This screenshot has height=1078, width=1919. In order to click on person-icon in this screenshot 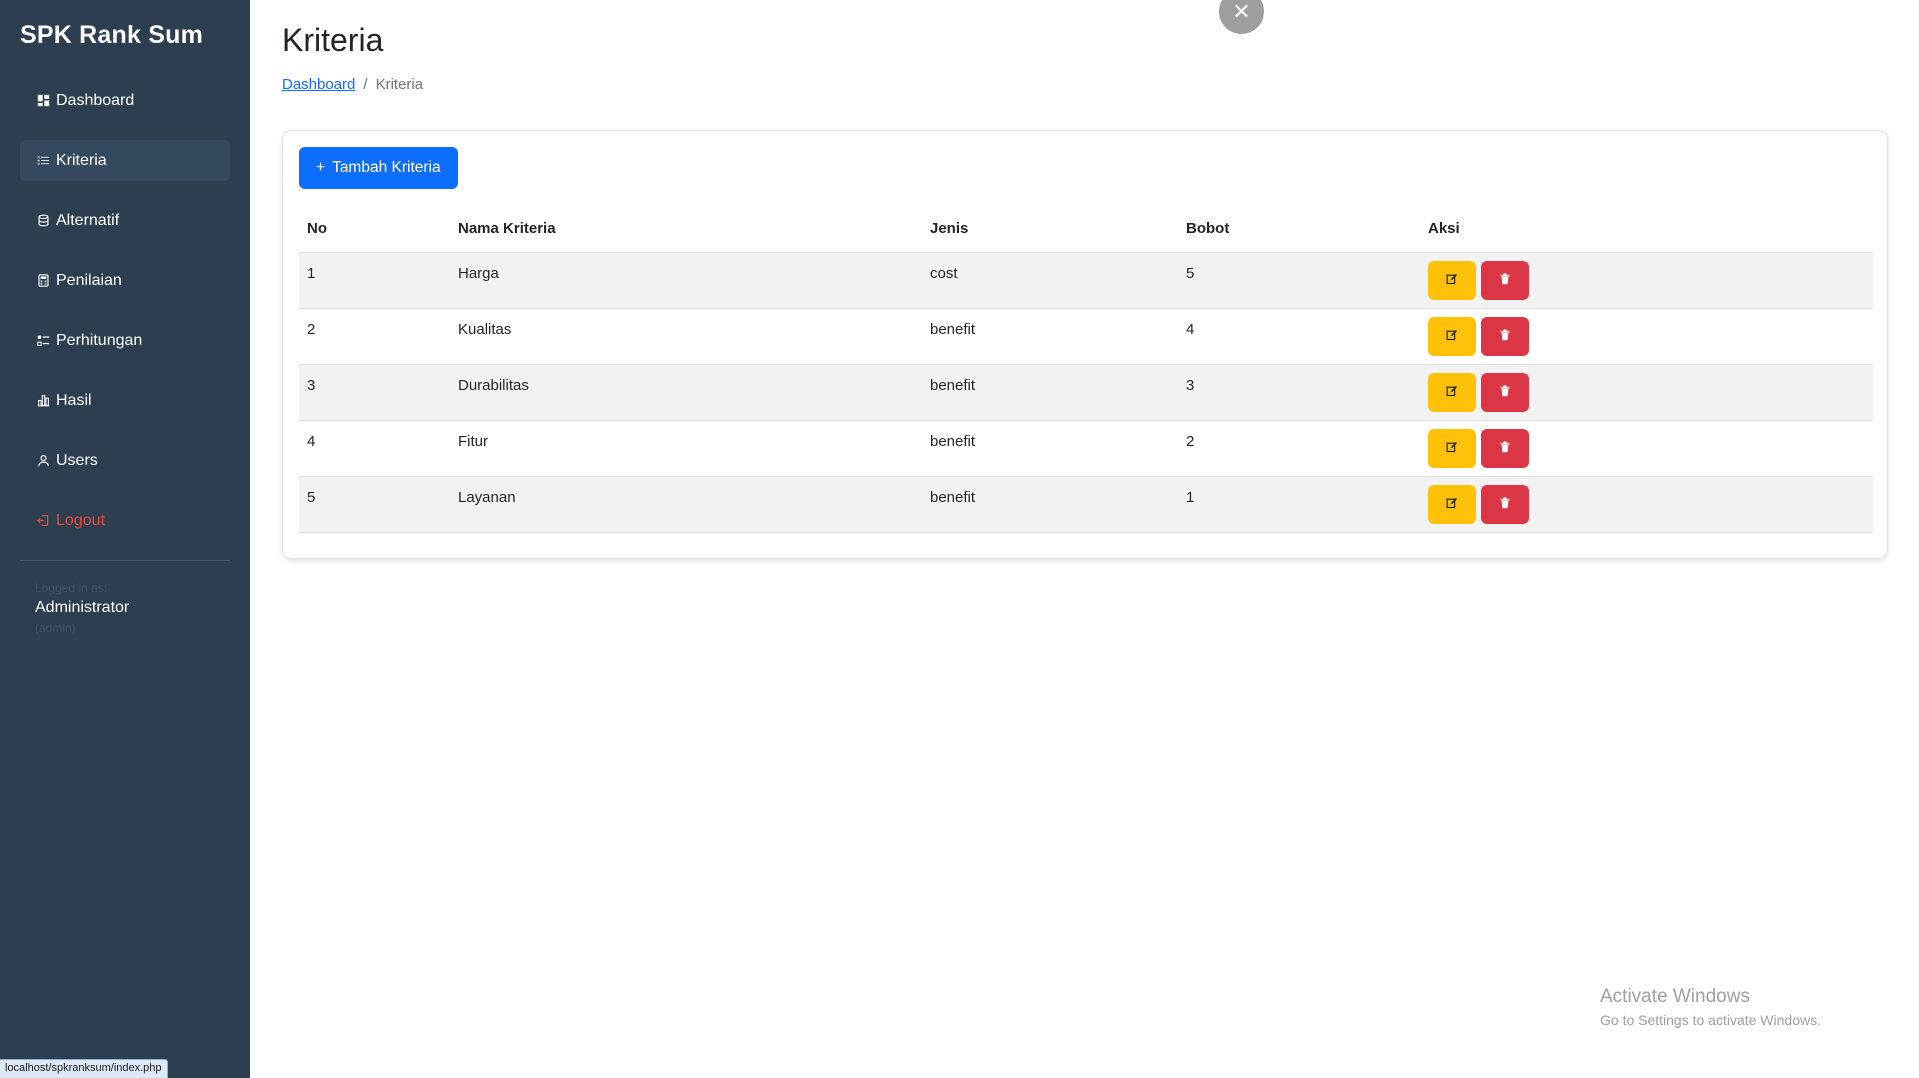, I will do `click(43, 460)`.